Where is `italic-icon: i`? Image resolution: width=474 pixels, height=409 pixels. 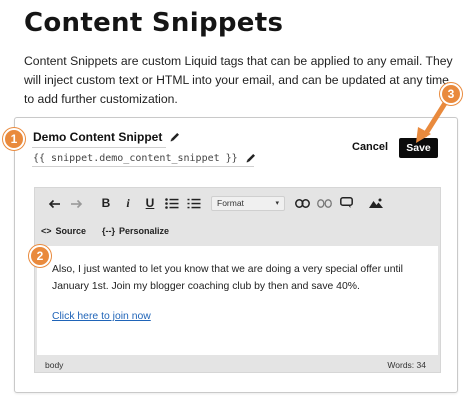 italic-icon: i is located at coordinates (128, 202).